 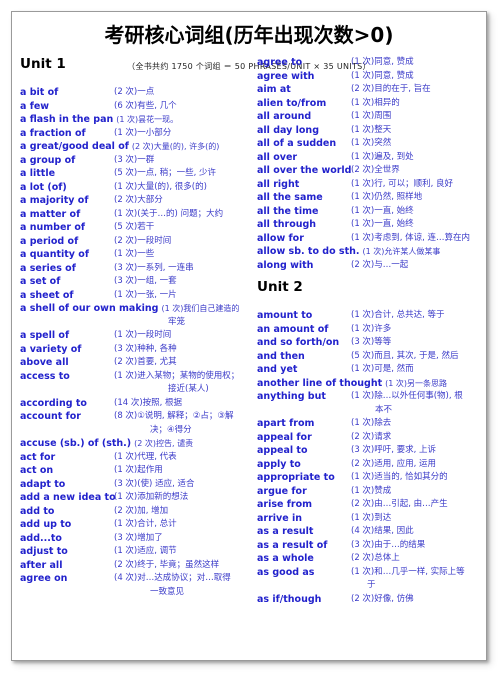 I want to click on phrase-entry: arise from (2 次)由…引起, 由…产生, so click(x=370, y=505).